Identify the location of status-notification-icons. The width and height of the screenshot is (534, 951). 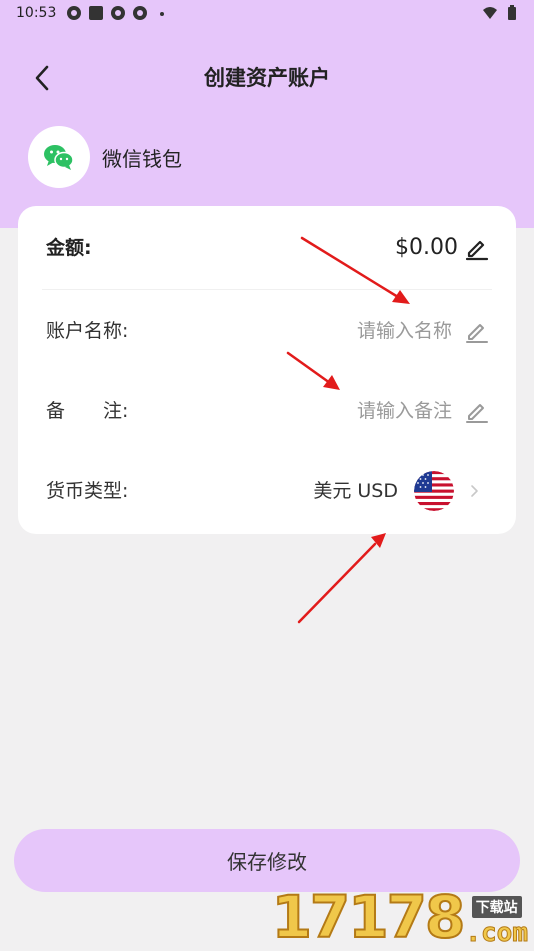
(118, 13).